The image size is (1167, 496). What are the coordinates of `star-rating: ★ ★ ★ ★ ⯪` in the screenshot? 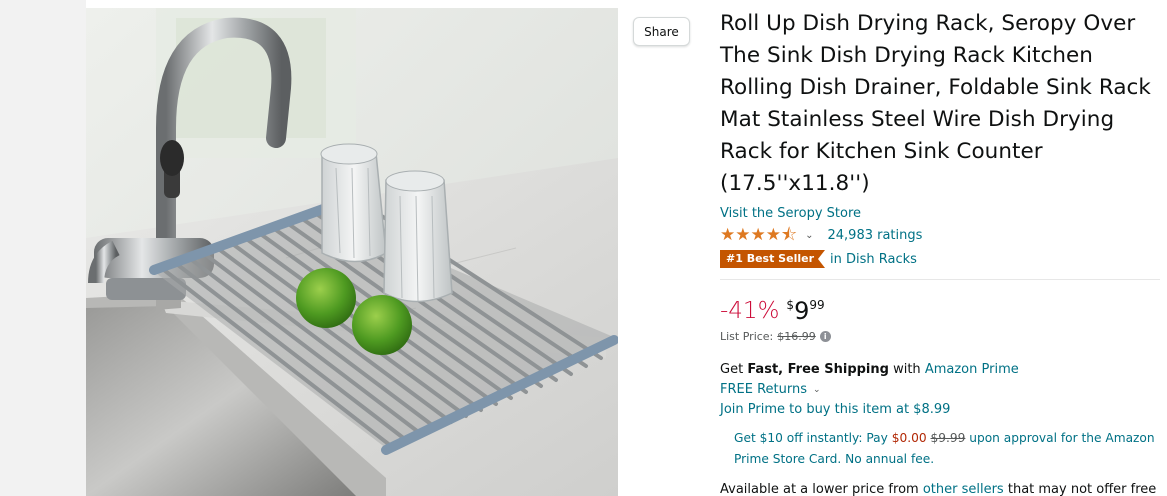 It's located at (759, 234).